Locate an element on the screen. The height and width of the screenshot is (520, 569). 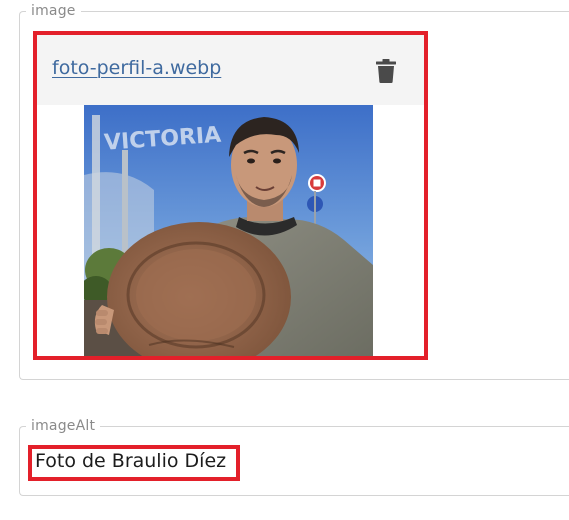
image-legend: image is located at coordinates (53, 11).